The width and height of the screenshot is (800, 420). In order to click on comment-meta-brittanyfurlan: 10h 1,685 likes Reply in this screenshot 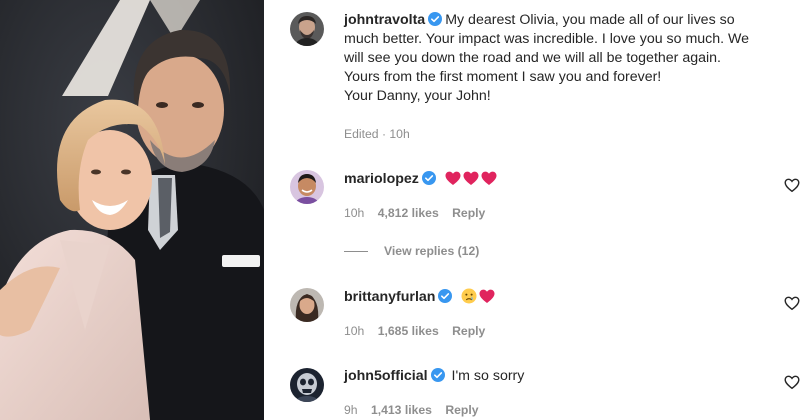, I will do `click(414, 331)`.